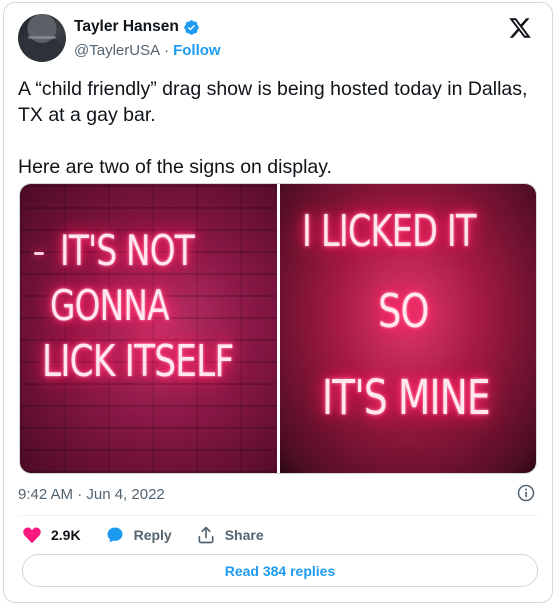 This screenshot has height=606, width=558. What do you see at coordinates (115, 535) in the screenshot?
I see `reply-bubble-icon` at bounding box center [115, 535].